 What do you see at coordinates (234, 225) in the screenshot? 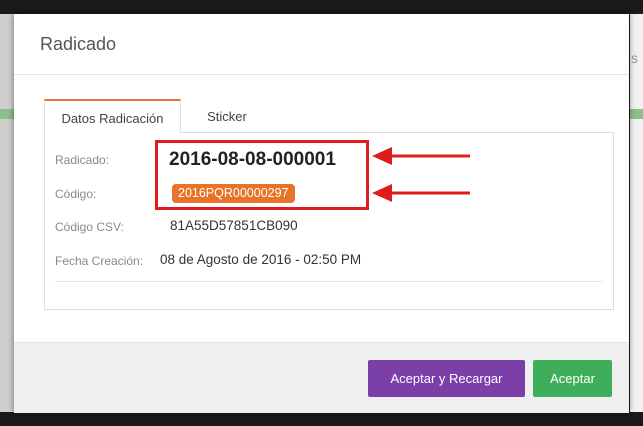
I see `codigo-csv-value: 81A55D57851CB090` at bounding box center [234, 225].